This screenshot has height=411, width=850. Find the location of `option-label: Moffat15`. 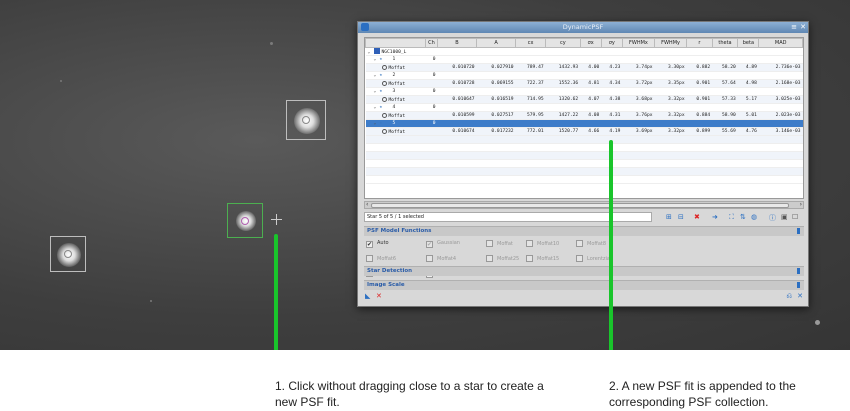

option-label: Moffat15 is located at coordinates (548, 259).